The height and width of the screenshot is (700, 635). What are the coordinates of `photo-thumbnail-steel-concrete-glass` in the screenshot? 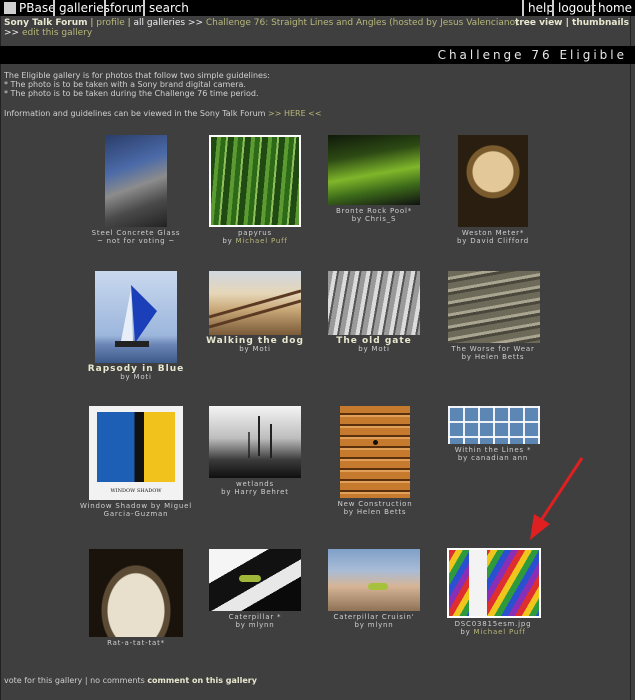 It's located at (136, 181).